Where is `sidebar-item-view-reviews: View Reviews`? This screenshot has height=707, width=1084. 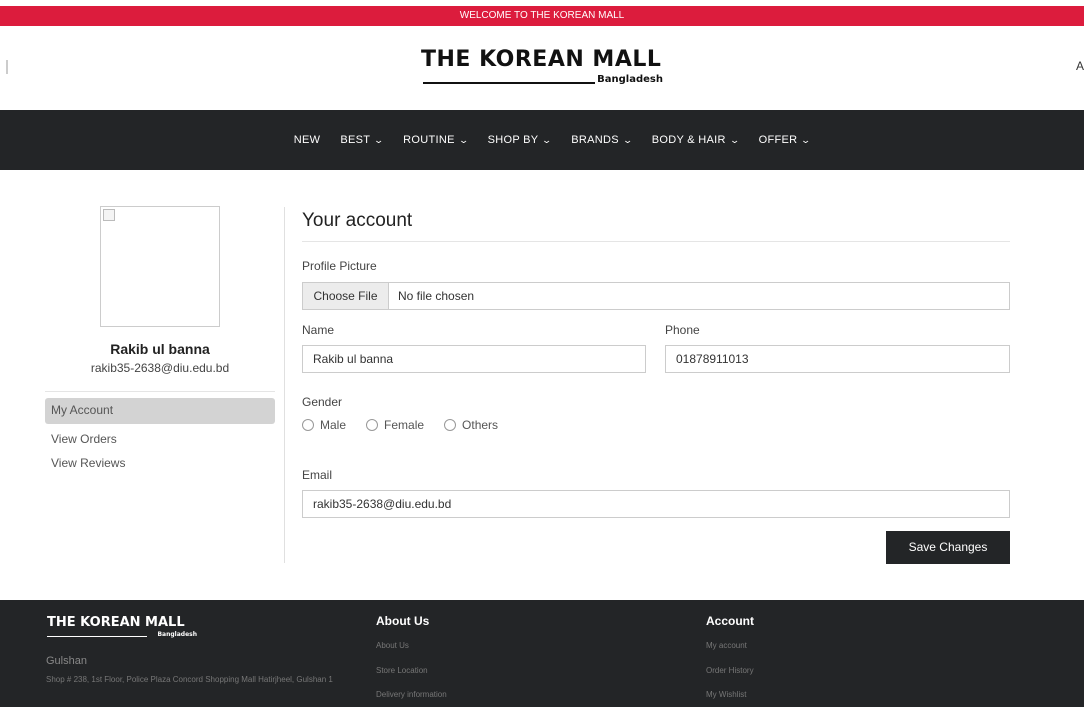
sidebar-item-view-reviews: View Reviews is located at coordinates (88, 463).